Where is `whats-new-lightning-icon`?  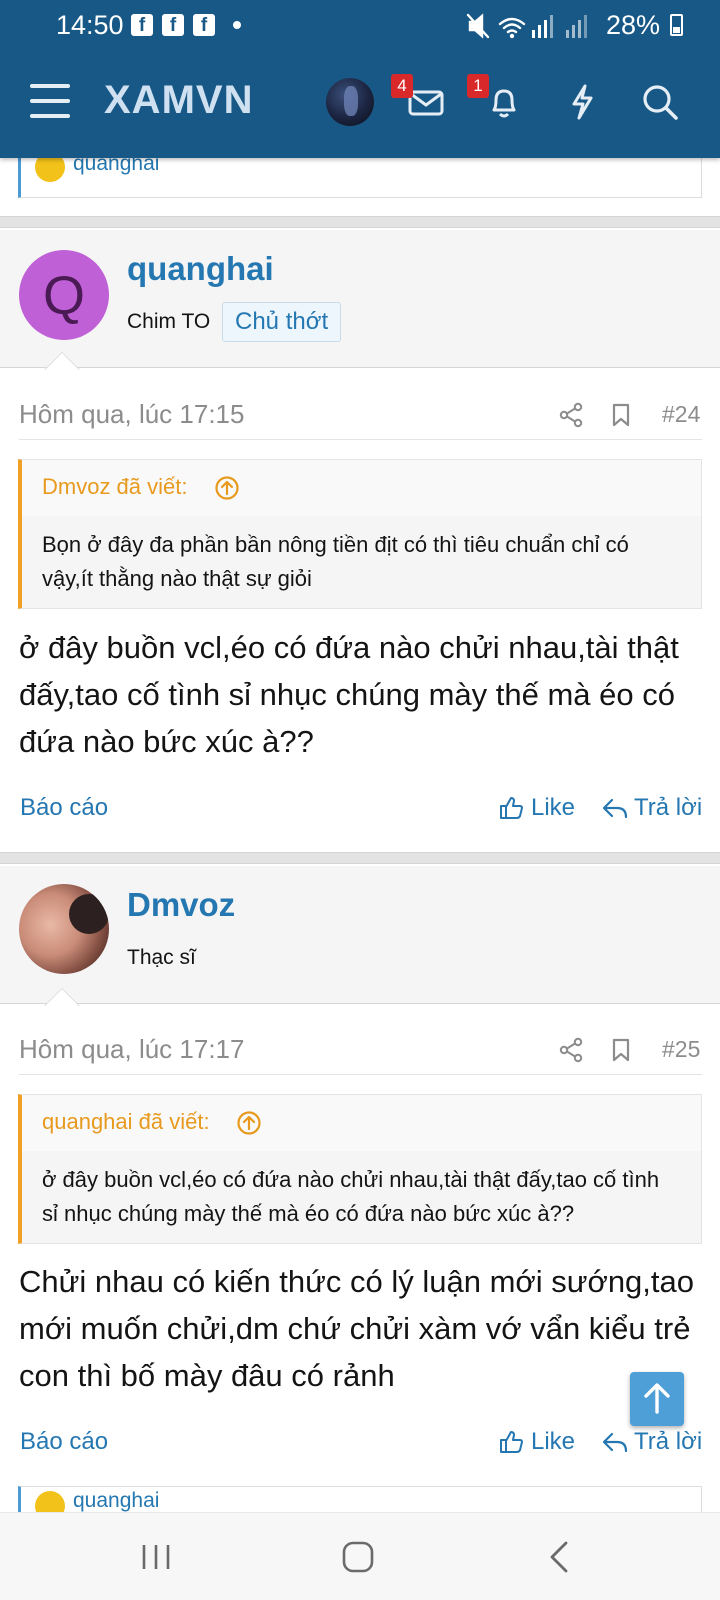
whats-new-lightning-icon is located at coordinates (582, 102).